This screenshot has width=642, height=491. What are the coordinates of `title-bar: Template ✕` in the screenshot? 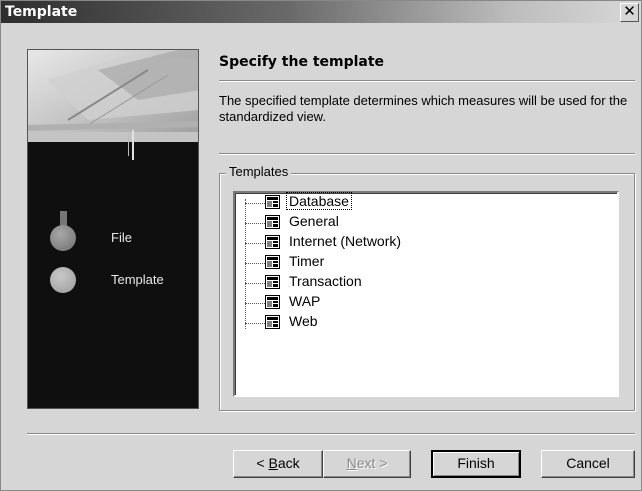 It's located at (321, 12).